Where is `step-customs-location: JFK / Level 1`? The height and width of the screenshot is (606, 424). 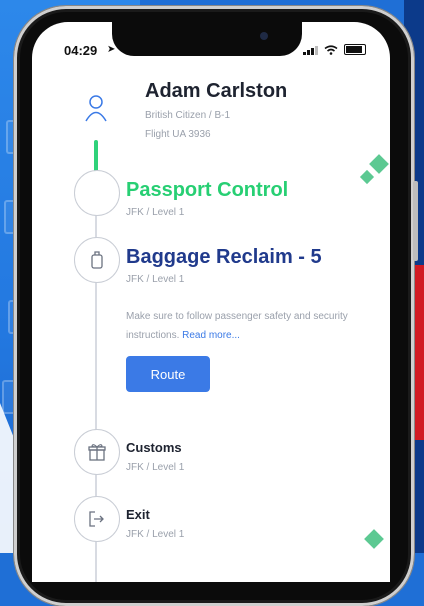
step-customs-location: JFK / Level 1 is located at coordinates (155, 467).